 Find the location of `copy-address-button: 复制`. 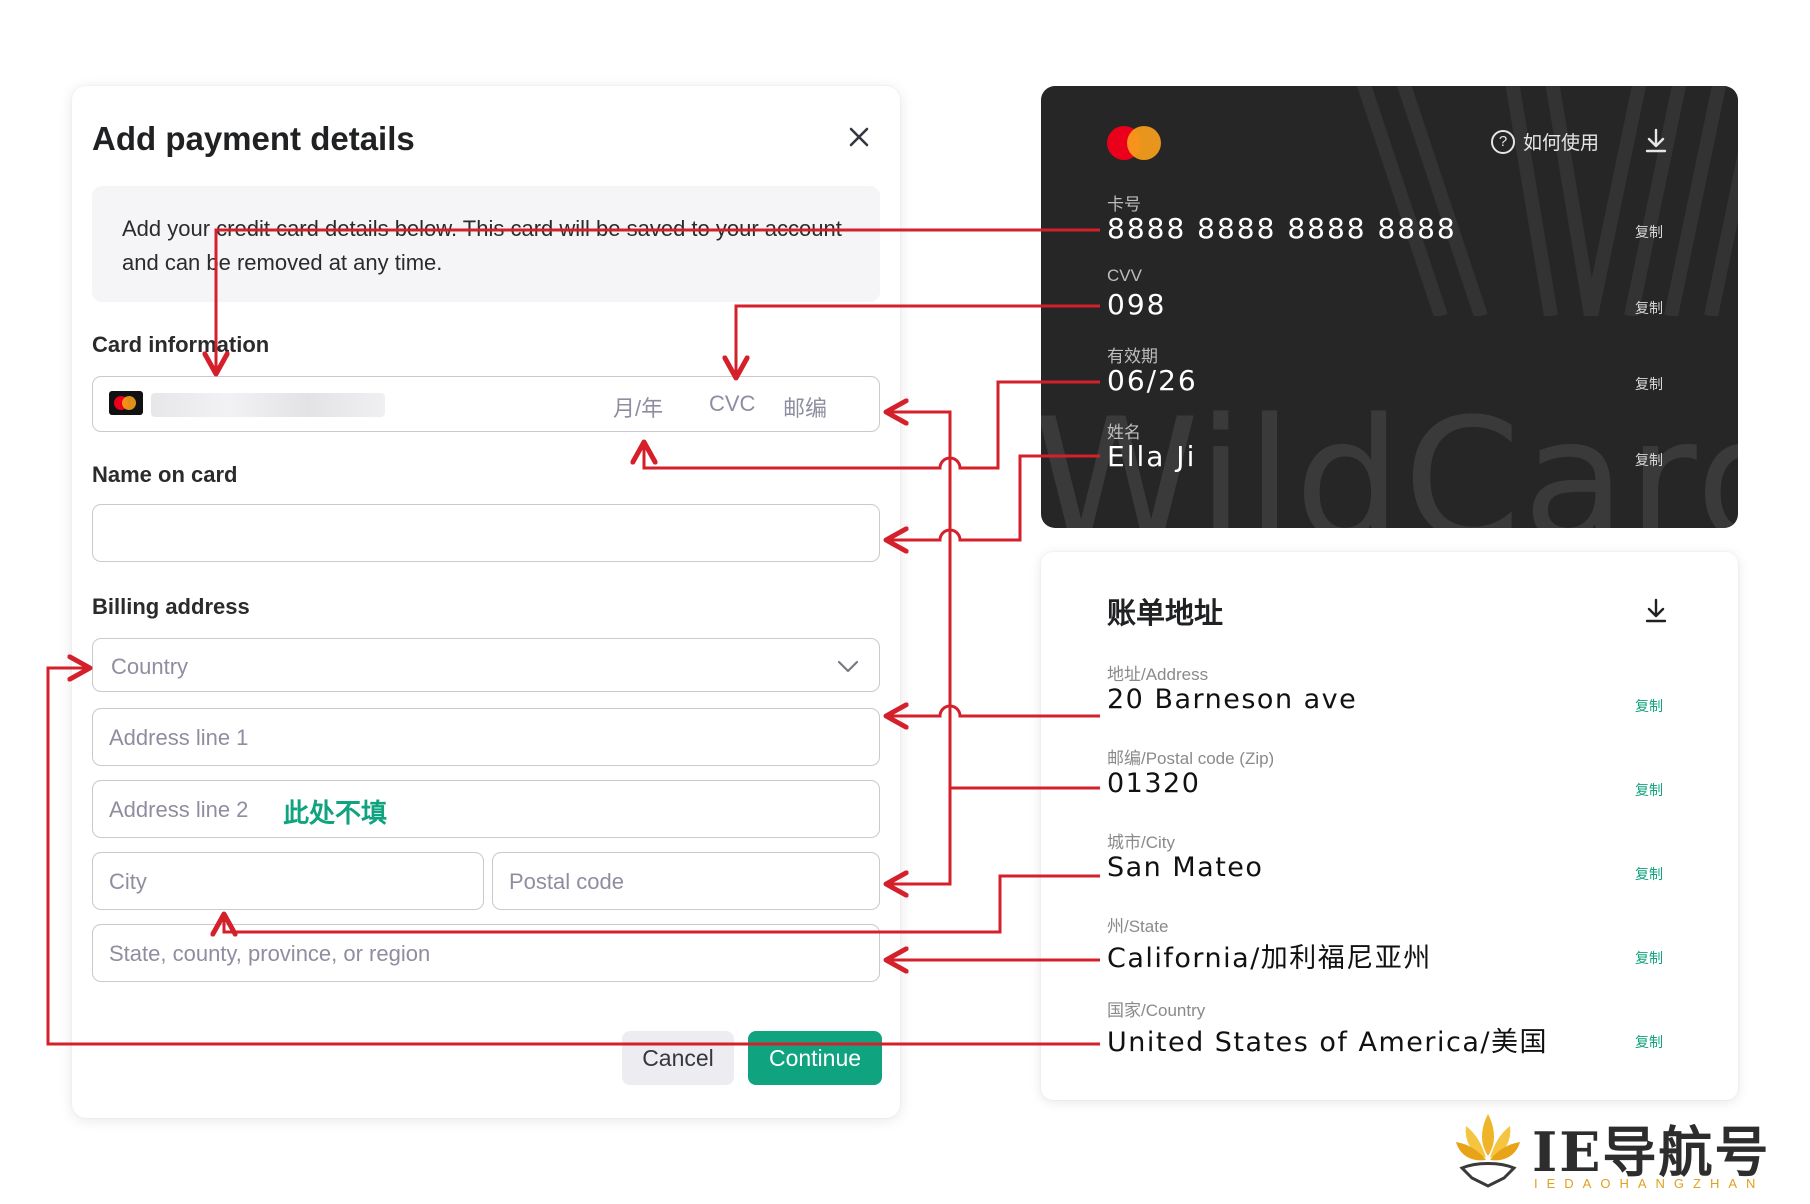

copy-address-button: 复制 is located at coordinates (1649, 706).